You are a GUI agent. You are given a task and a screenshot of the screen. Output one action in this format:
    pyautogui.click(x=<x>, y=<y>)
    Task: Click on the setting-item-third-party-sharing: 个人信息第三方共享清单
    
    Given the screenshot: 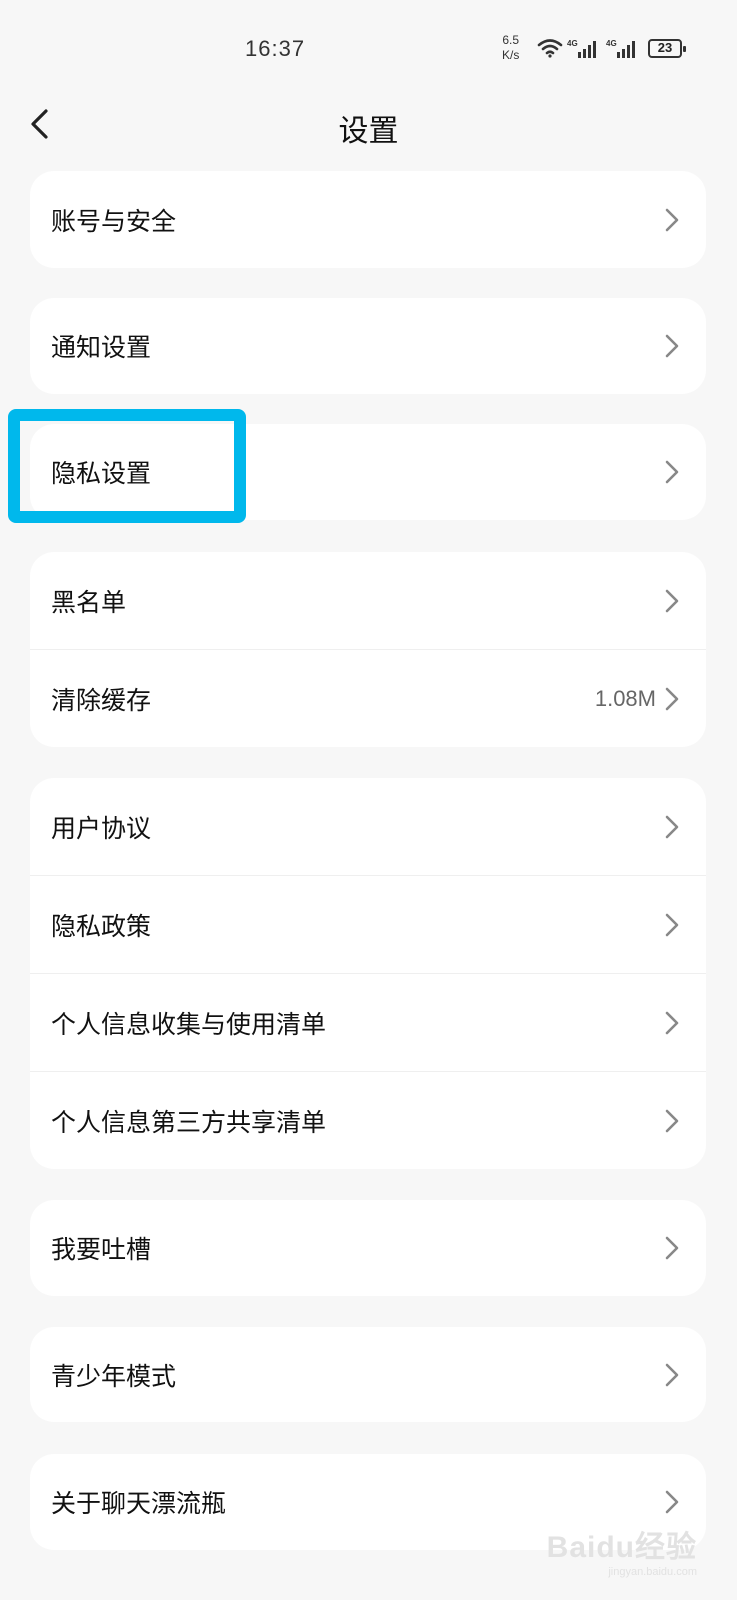 What is the action you would take?
    pyautogui.click(x=368, y=1120)
    